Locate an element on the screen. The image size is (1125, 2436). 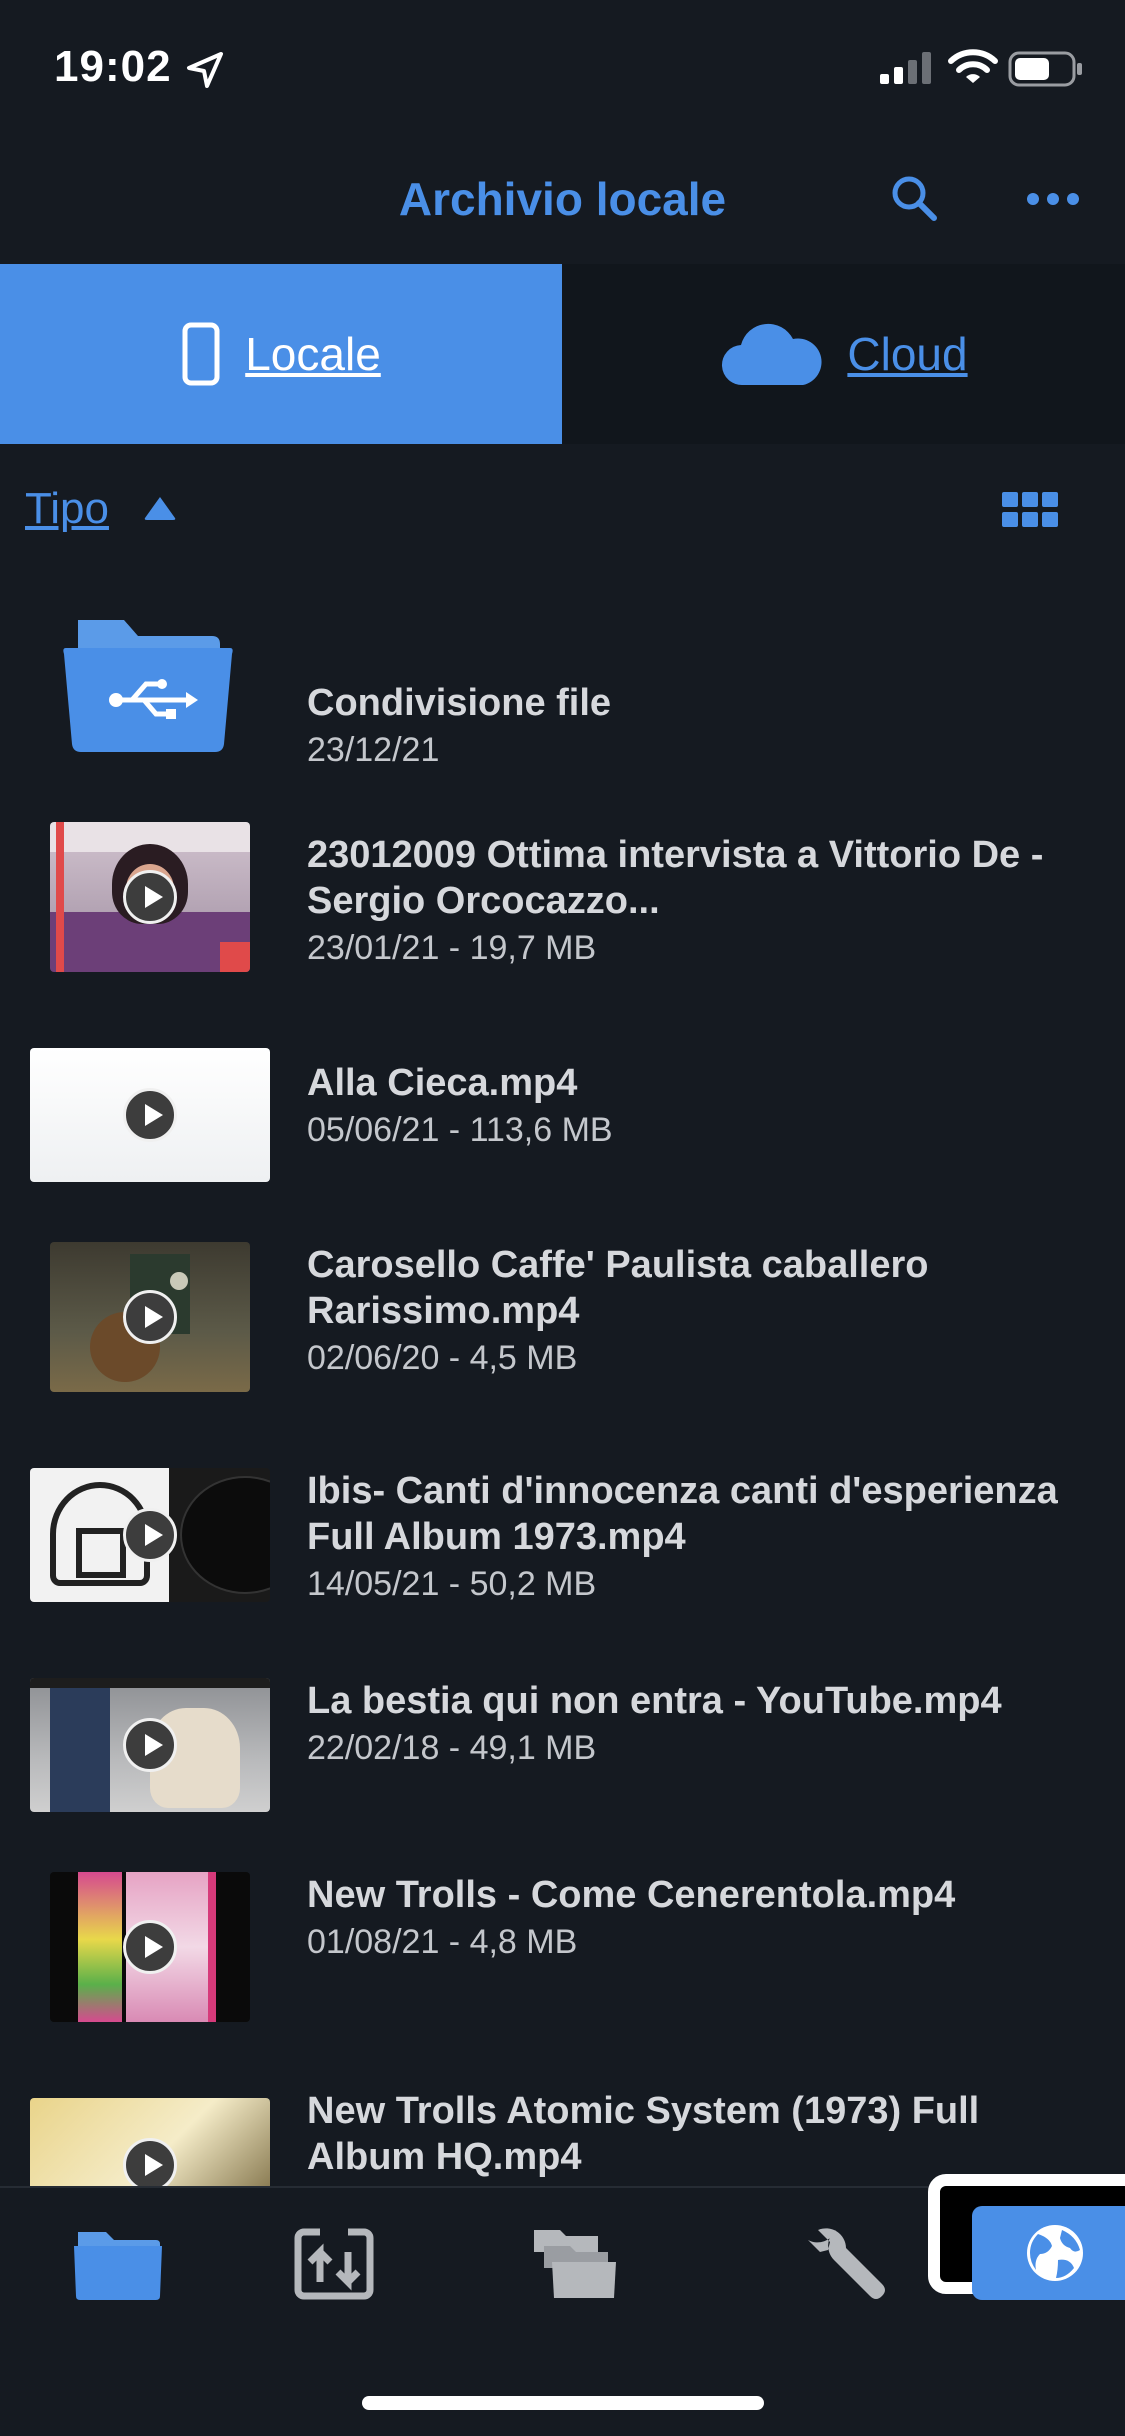
page-title: Archivio locale is located at coordinates (562, 199).